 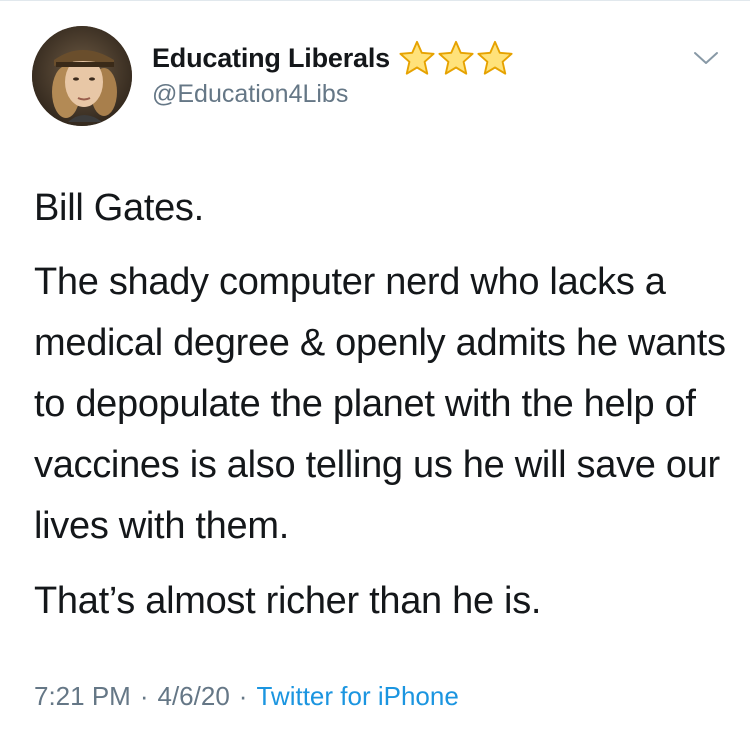 What do you see at coordinates (82, 696) in the screenshot?
I see `tweet-time: 7:21 PM` at bounding box center [82, 696].